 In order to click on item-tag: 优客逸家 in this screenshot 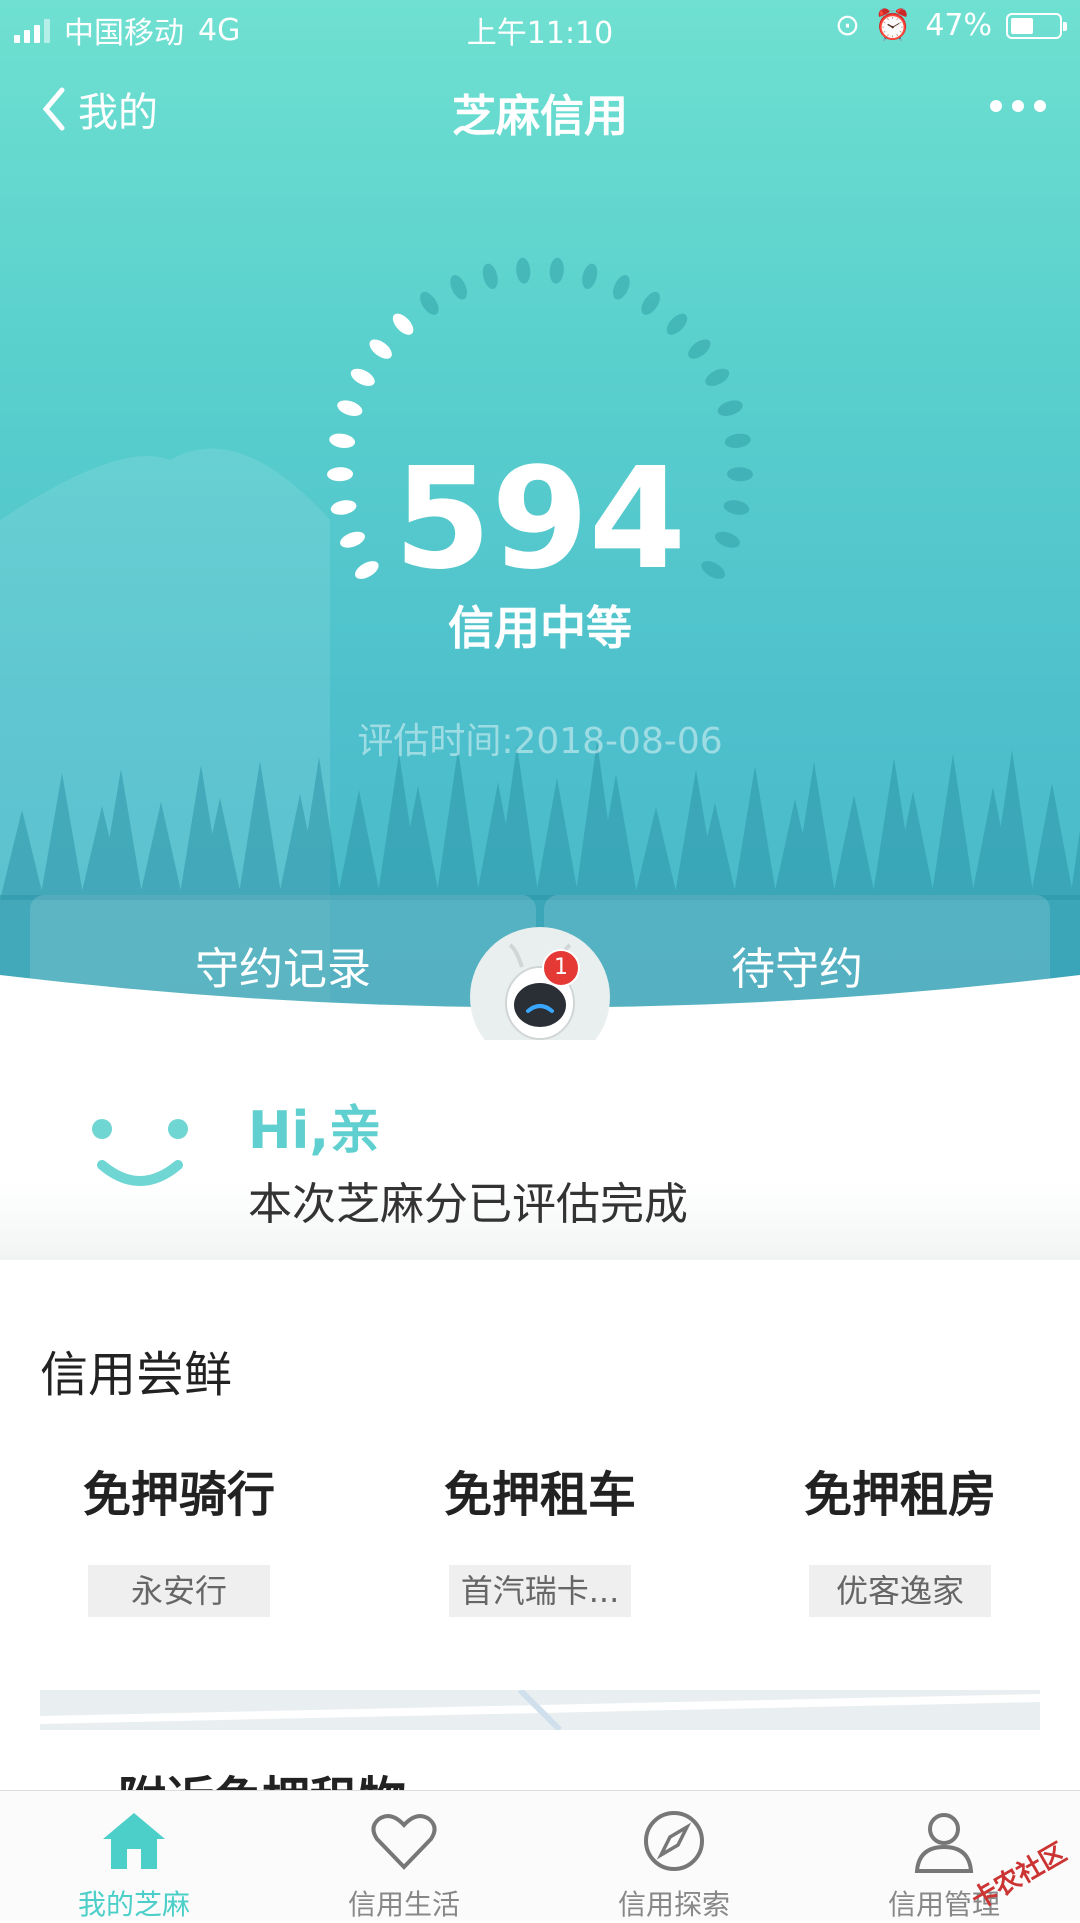, I will do `click(900, 1591)`.